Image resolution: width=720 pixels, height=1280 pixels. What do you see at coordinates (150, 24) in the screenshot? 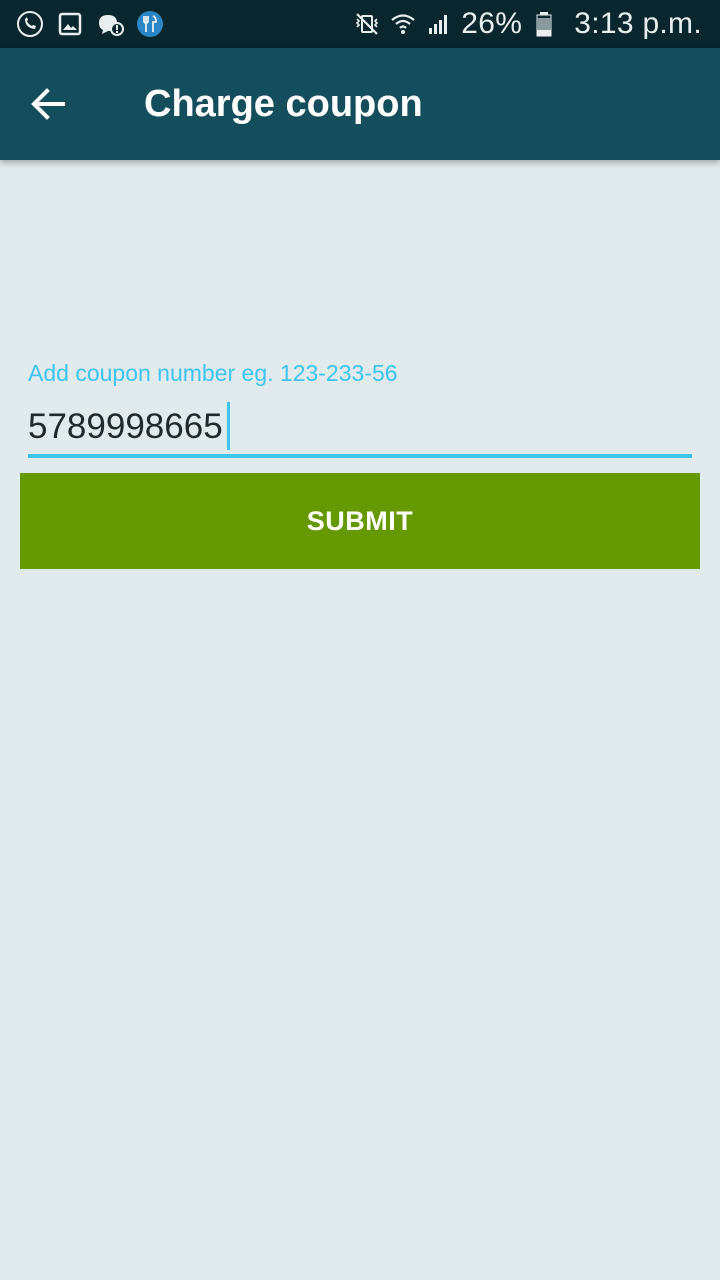
I see `restaurant-app-icon` at bounding box center [150, 24].